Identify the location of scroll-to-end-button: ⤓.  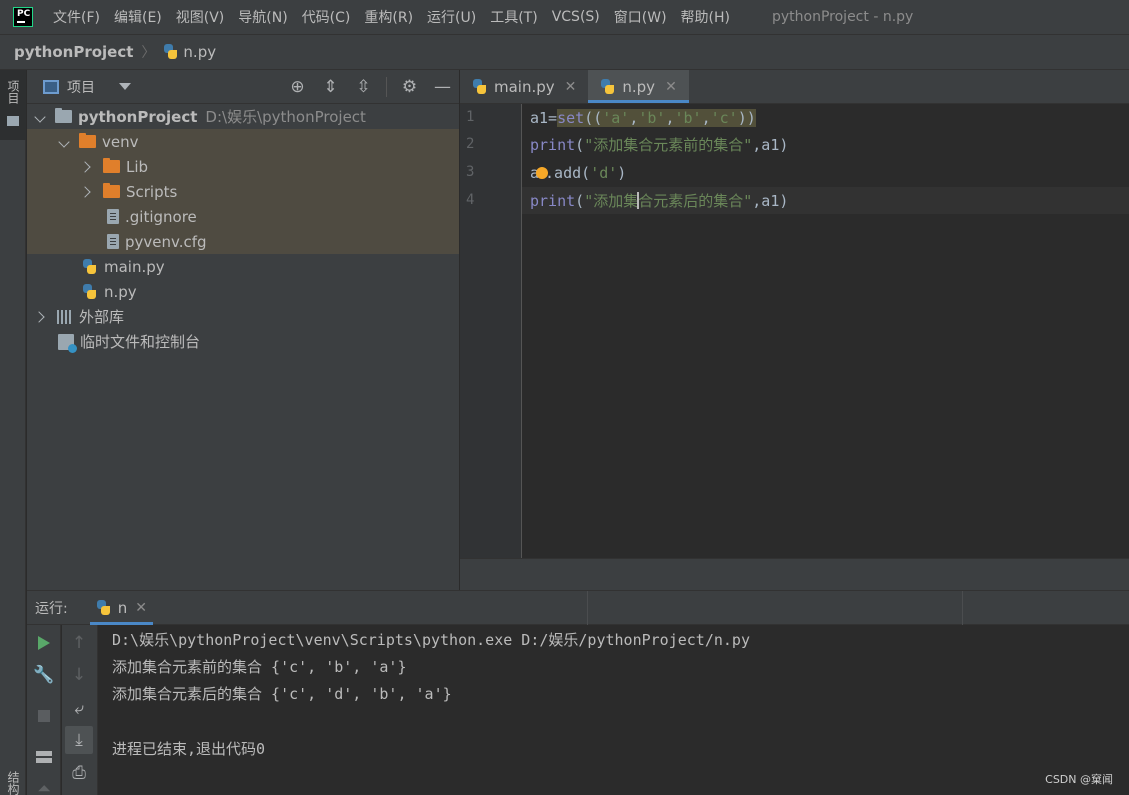
(79, 740).